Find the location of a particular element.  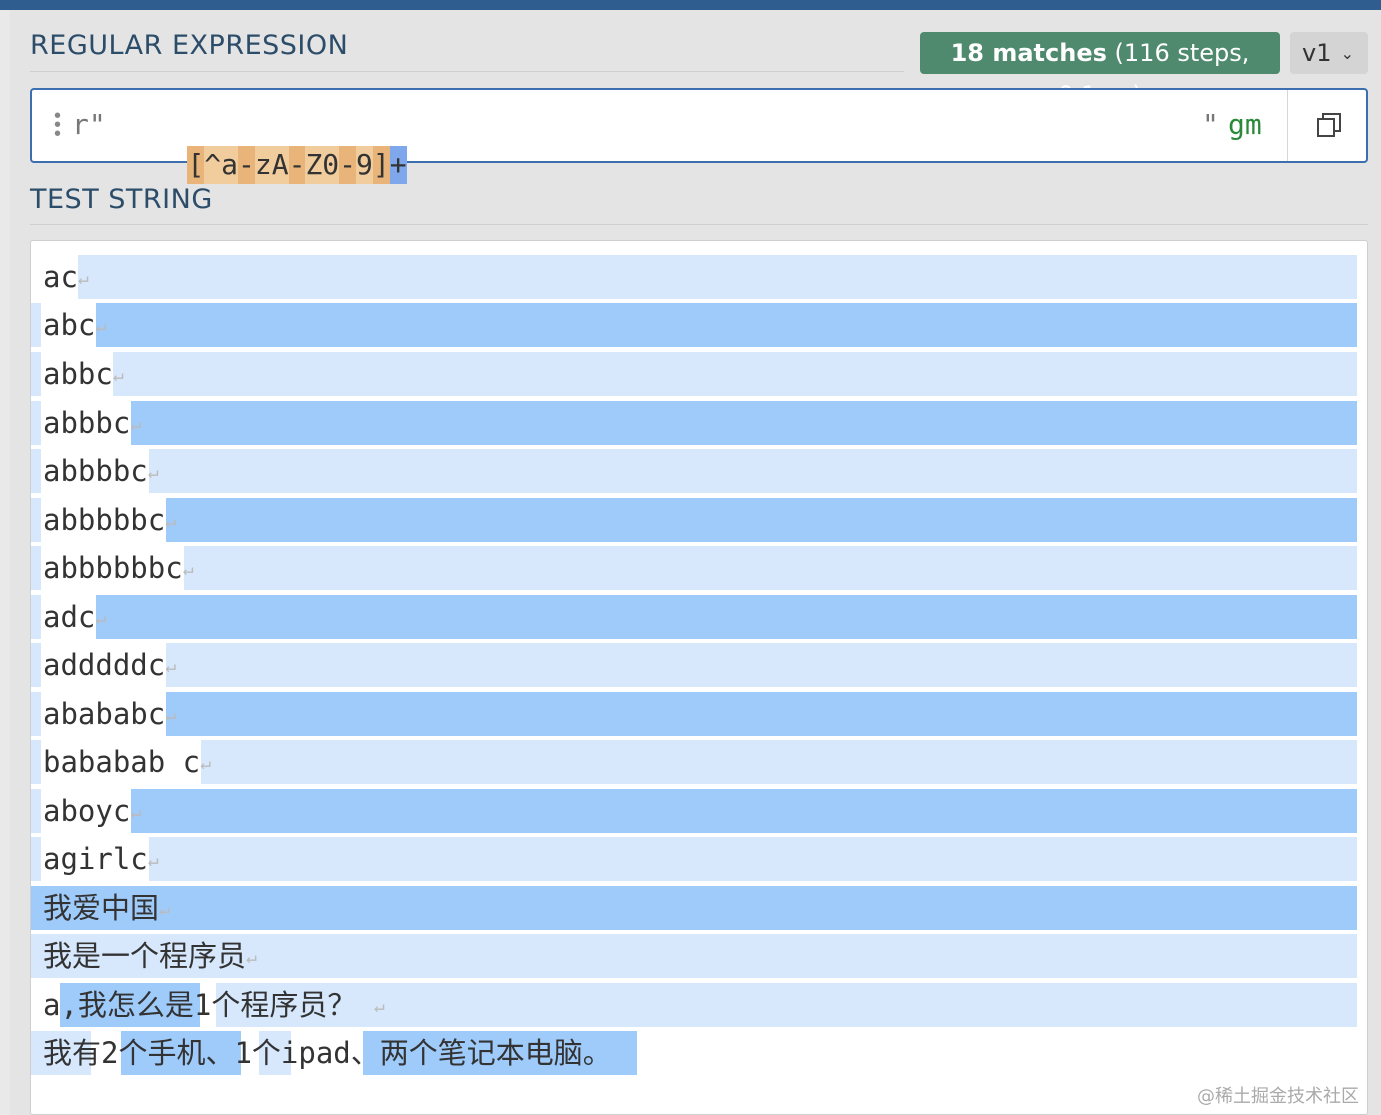

regex-title-rule is located at coordinates (467, 71).